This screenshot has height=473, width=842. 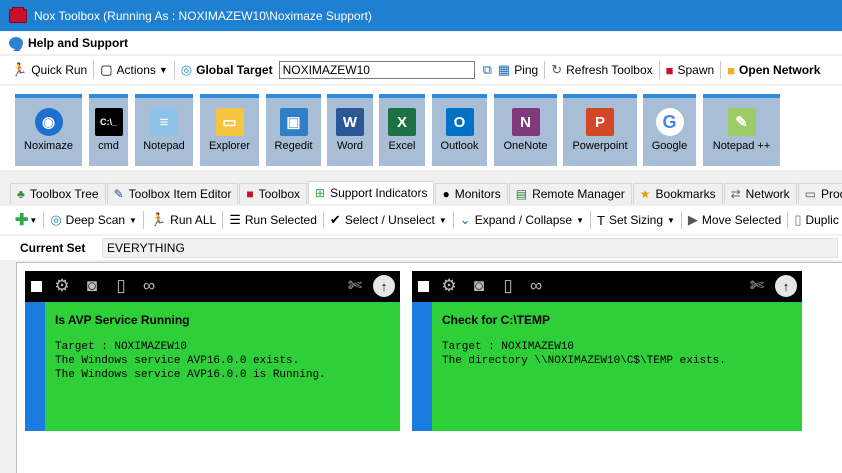 I want to click on app-tile-google: G Google, so click(x=669, y=130).